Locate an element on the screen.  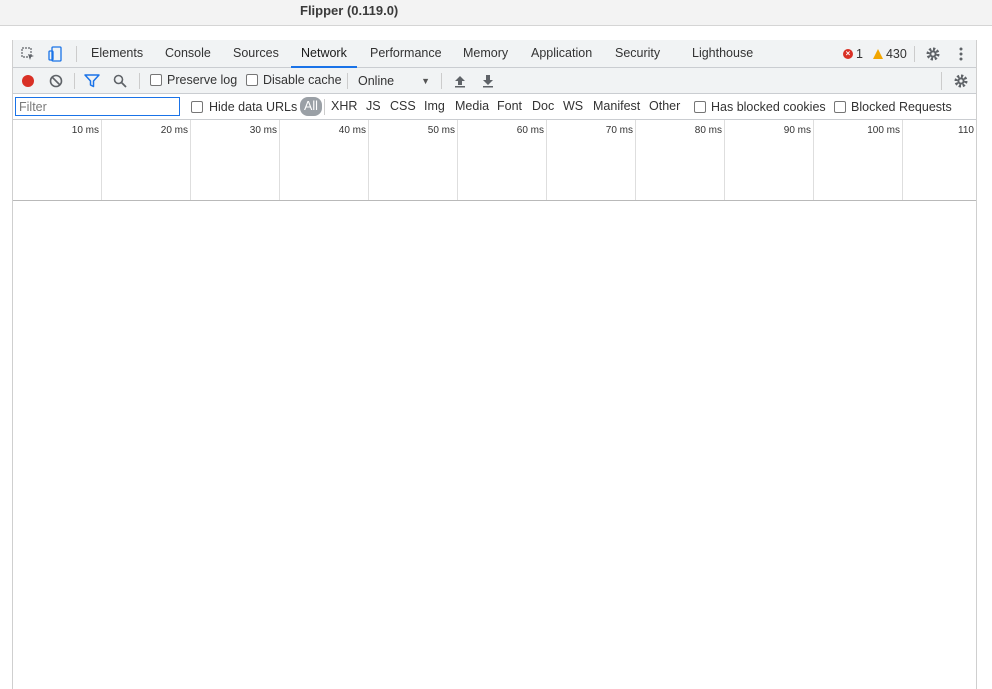
tab-sources: Sources is located at coordinates (256, 54).